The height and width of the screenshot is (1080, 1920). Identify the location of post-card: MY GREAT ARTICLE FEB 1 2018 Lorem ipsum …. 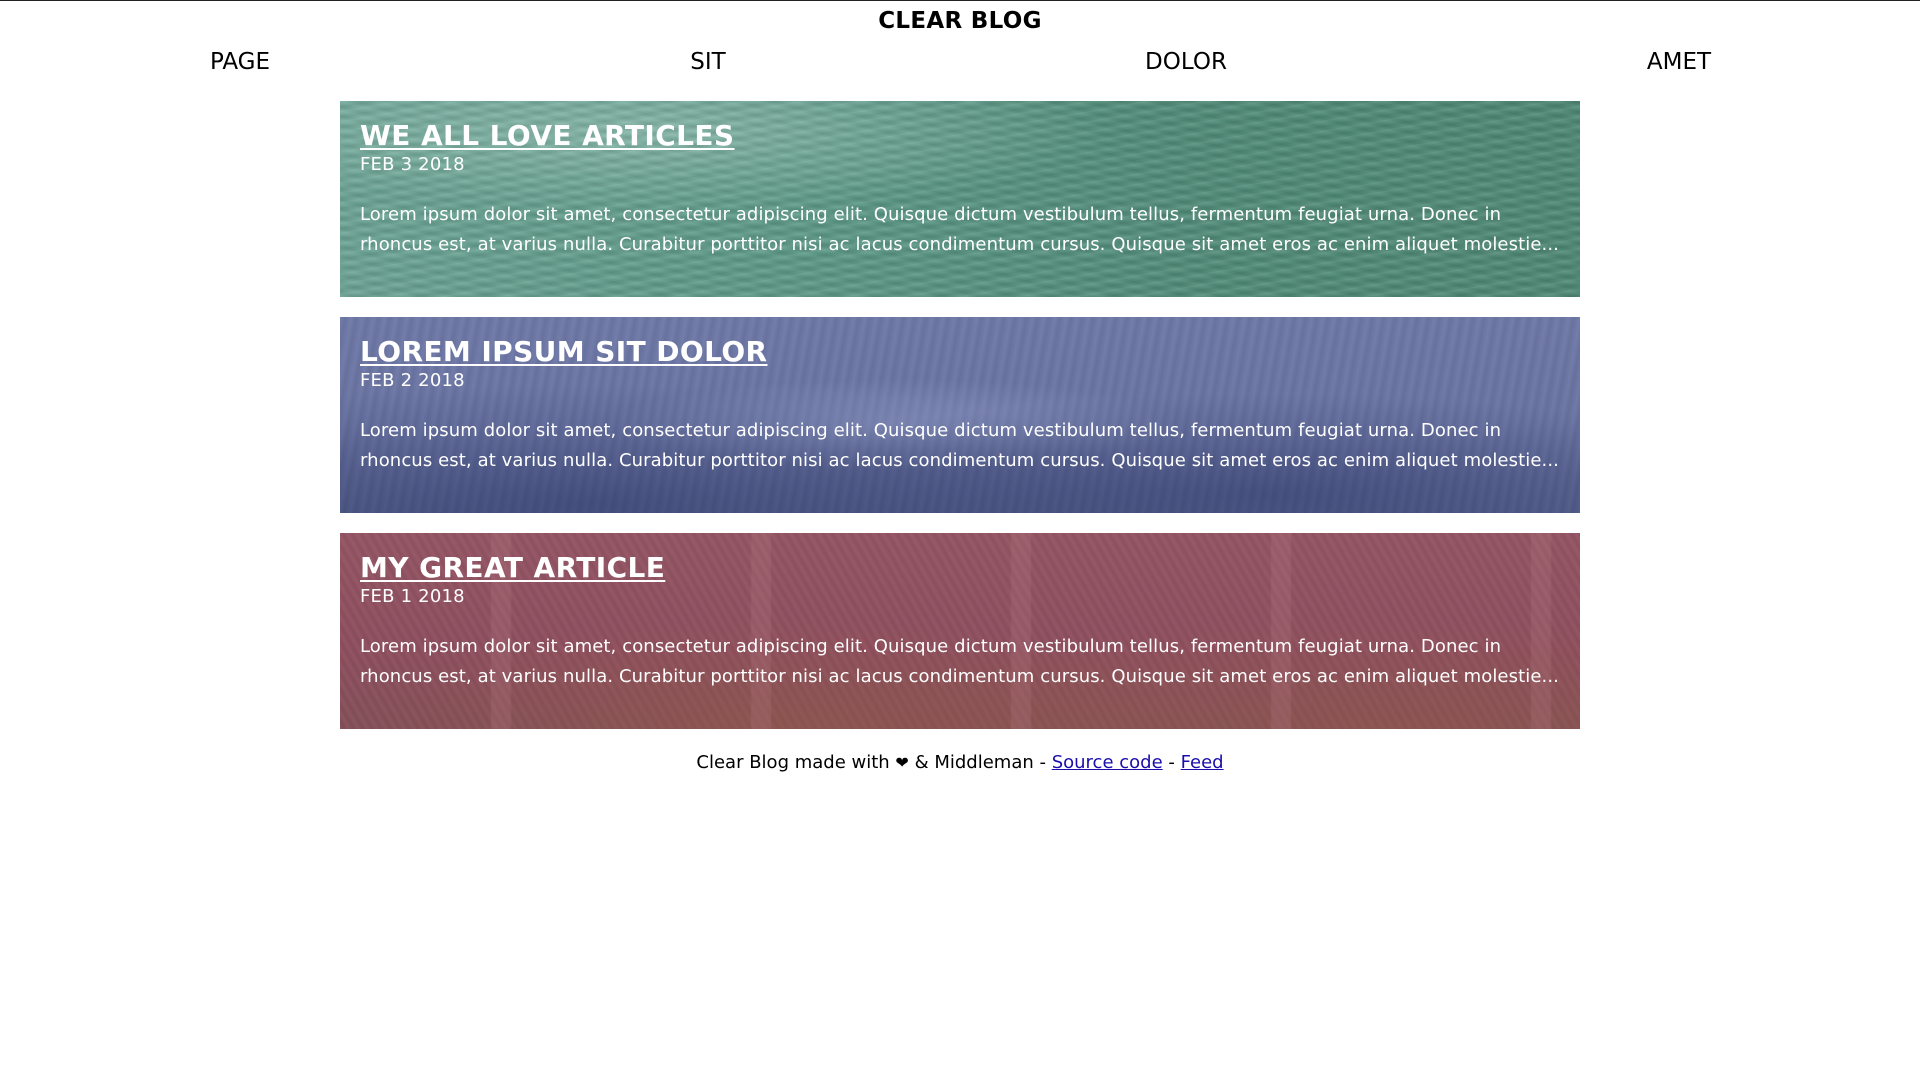
(960, 631).